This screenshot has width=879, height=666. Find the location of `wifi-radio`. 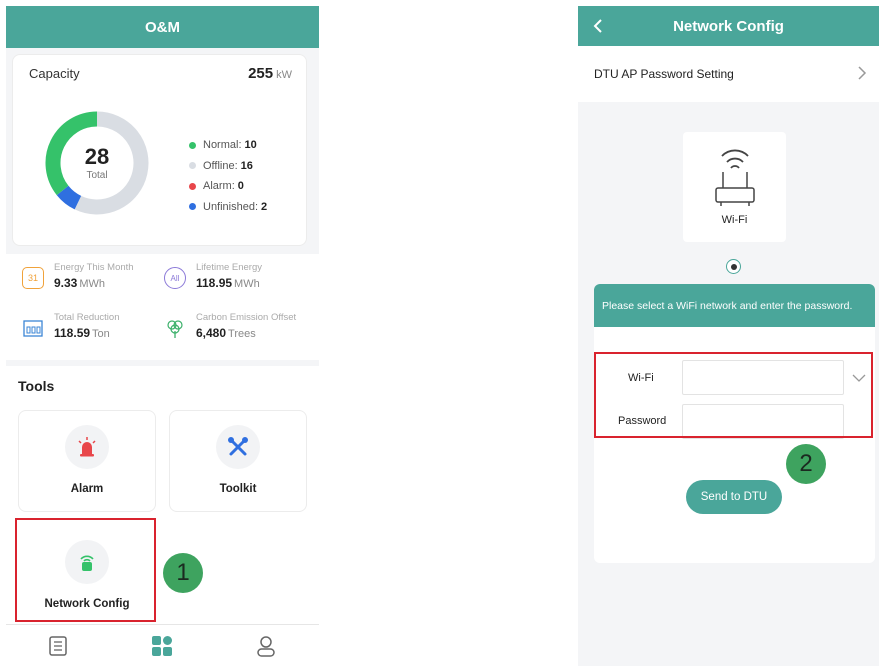

wifi-radio is located at coordinates (733, 266).